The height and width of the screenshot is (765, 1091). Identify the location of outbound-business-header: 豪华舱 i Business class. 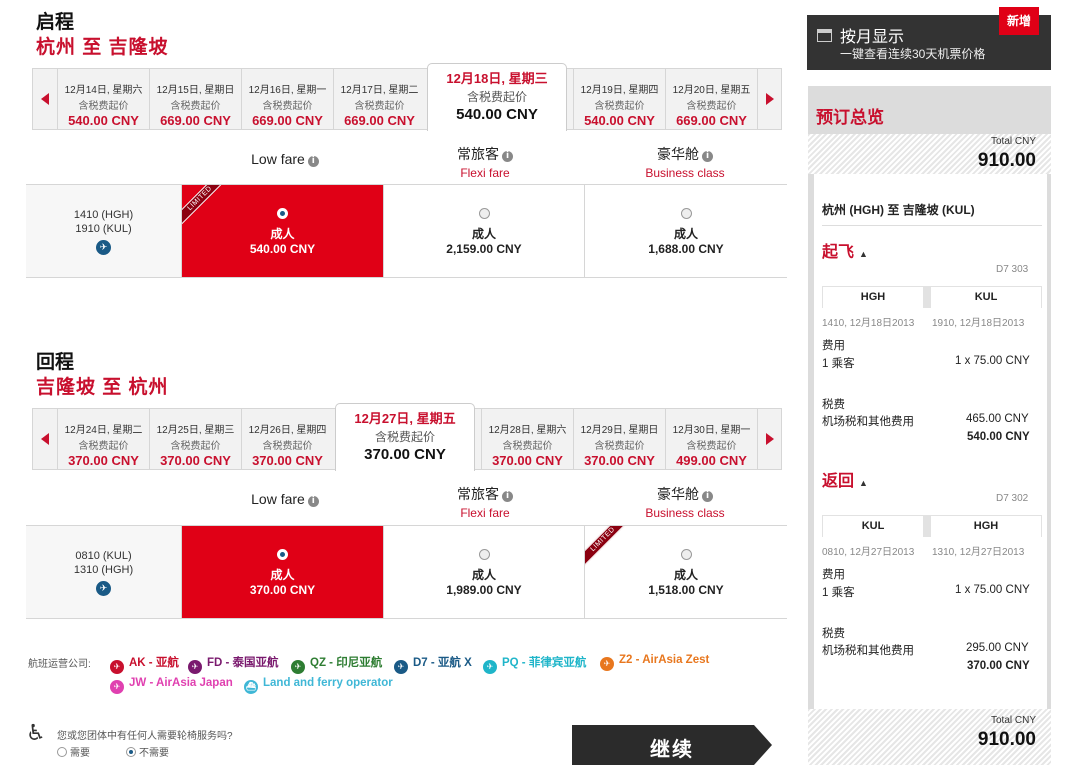
(685, 162).